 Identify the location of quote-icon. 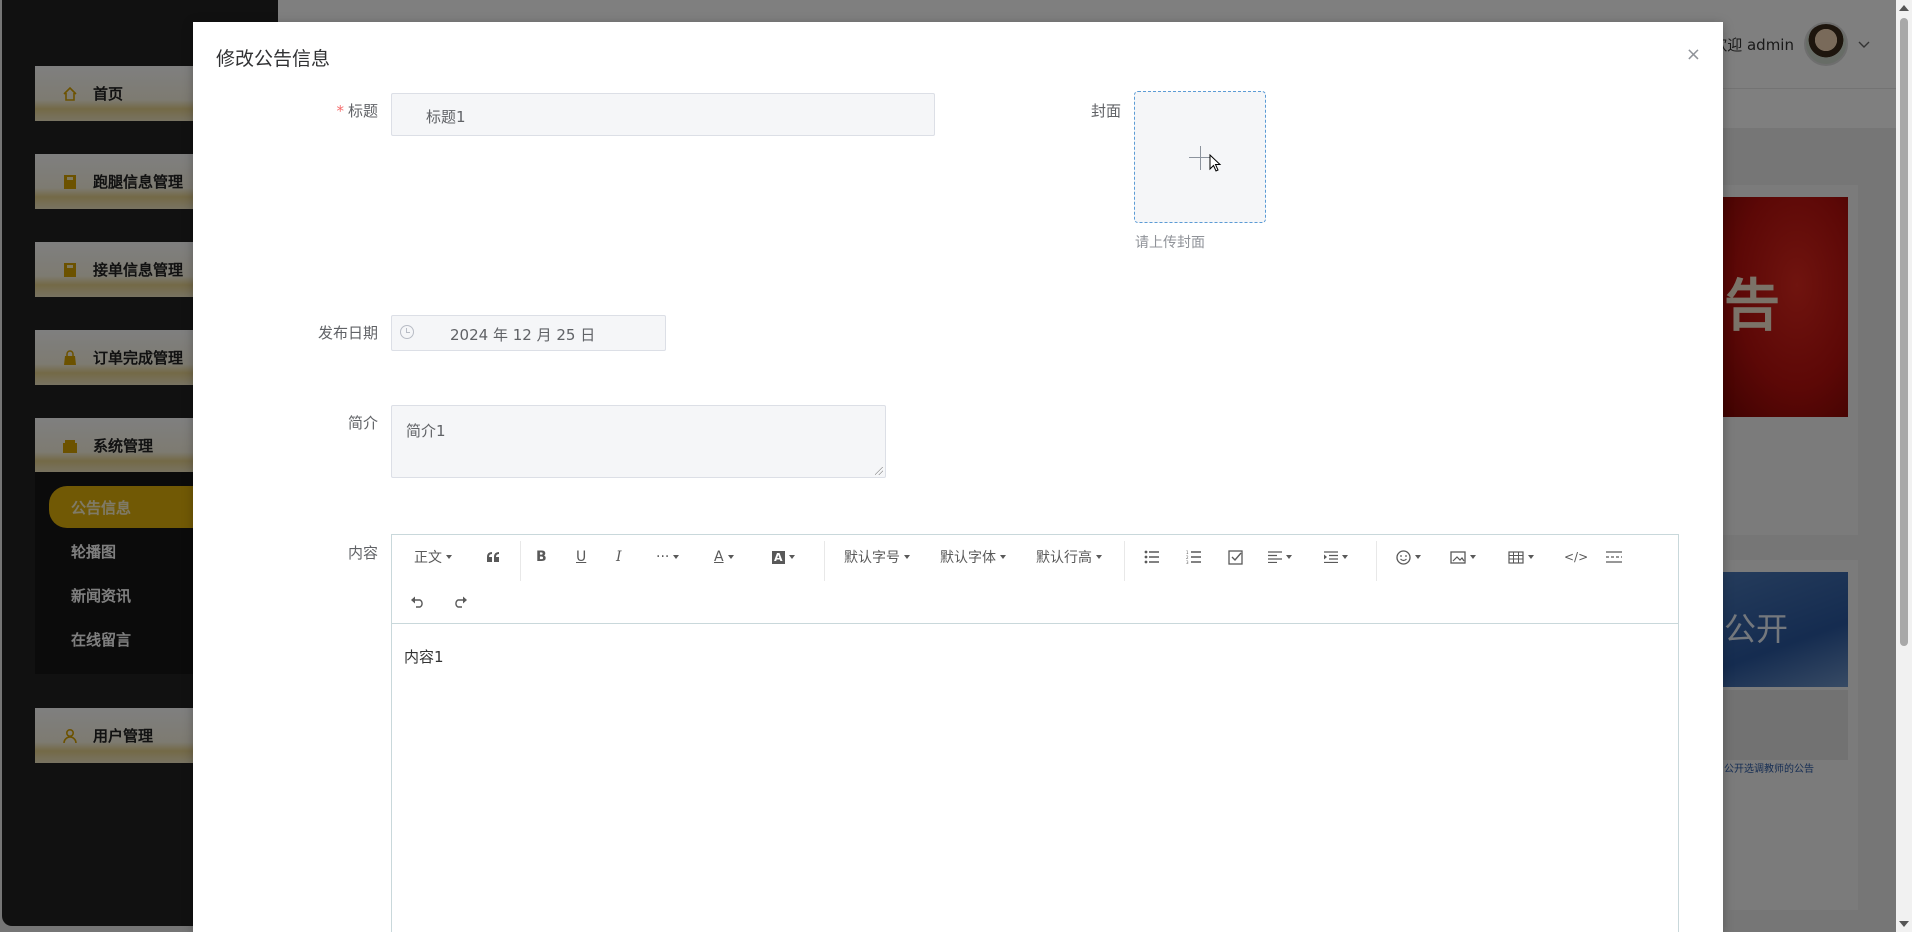
(493, 557).